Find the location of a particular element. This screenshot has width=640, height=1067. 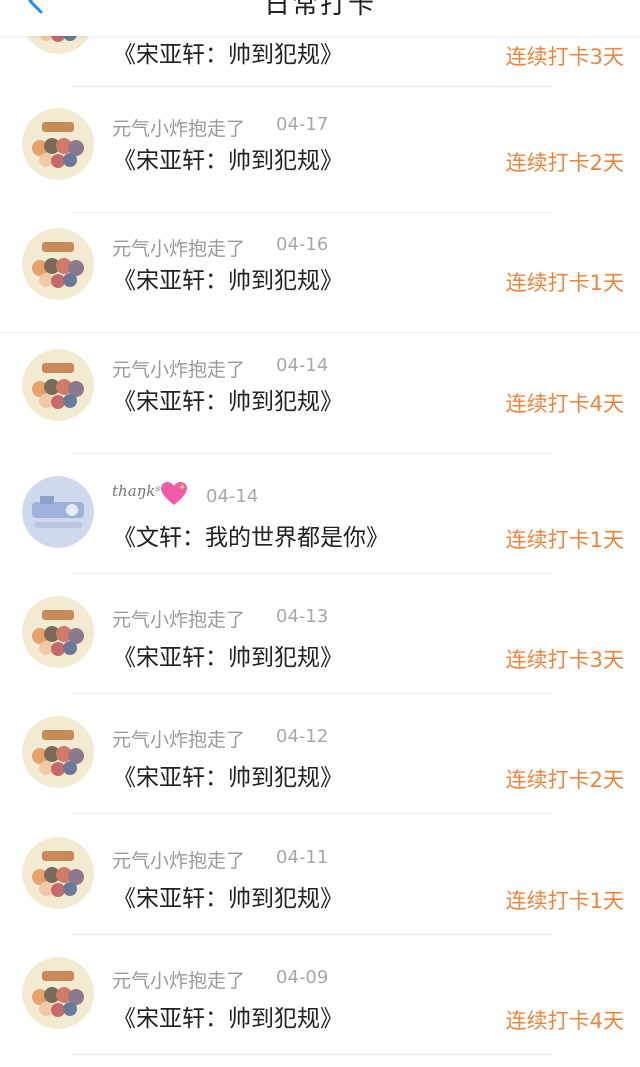

checkin-date: 04-17 is located at coordinates (302, 124).